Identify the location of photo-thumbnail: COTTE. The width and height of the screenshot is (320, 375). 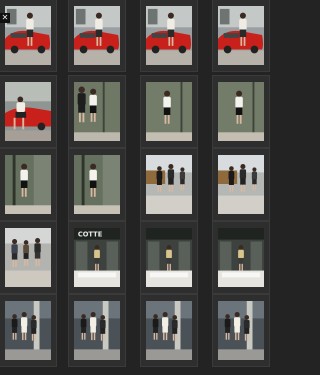
(97, 257).